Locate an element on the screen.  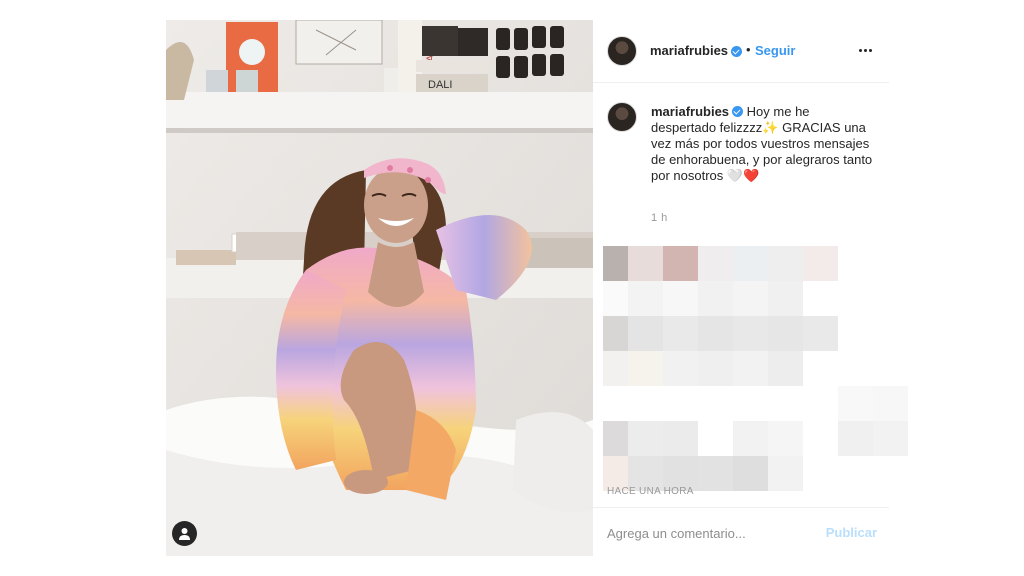
follow-button: Seguir is located at coordinates (775, 50).